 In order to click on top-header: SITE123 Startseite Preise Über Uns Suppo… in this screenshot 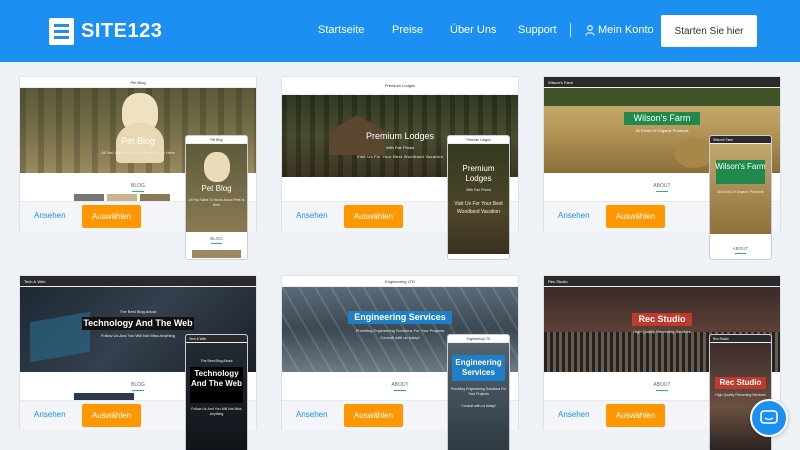, I will do `click(400, 31)`.